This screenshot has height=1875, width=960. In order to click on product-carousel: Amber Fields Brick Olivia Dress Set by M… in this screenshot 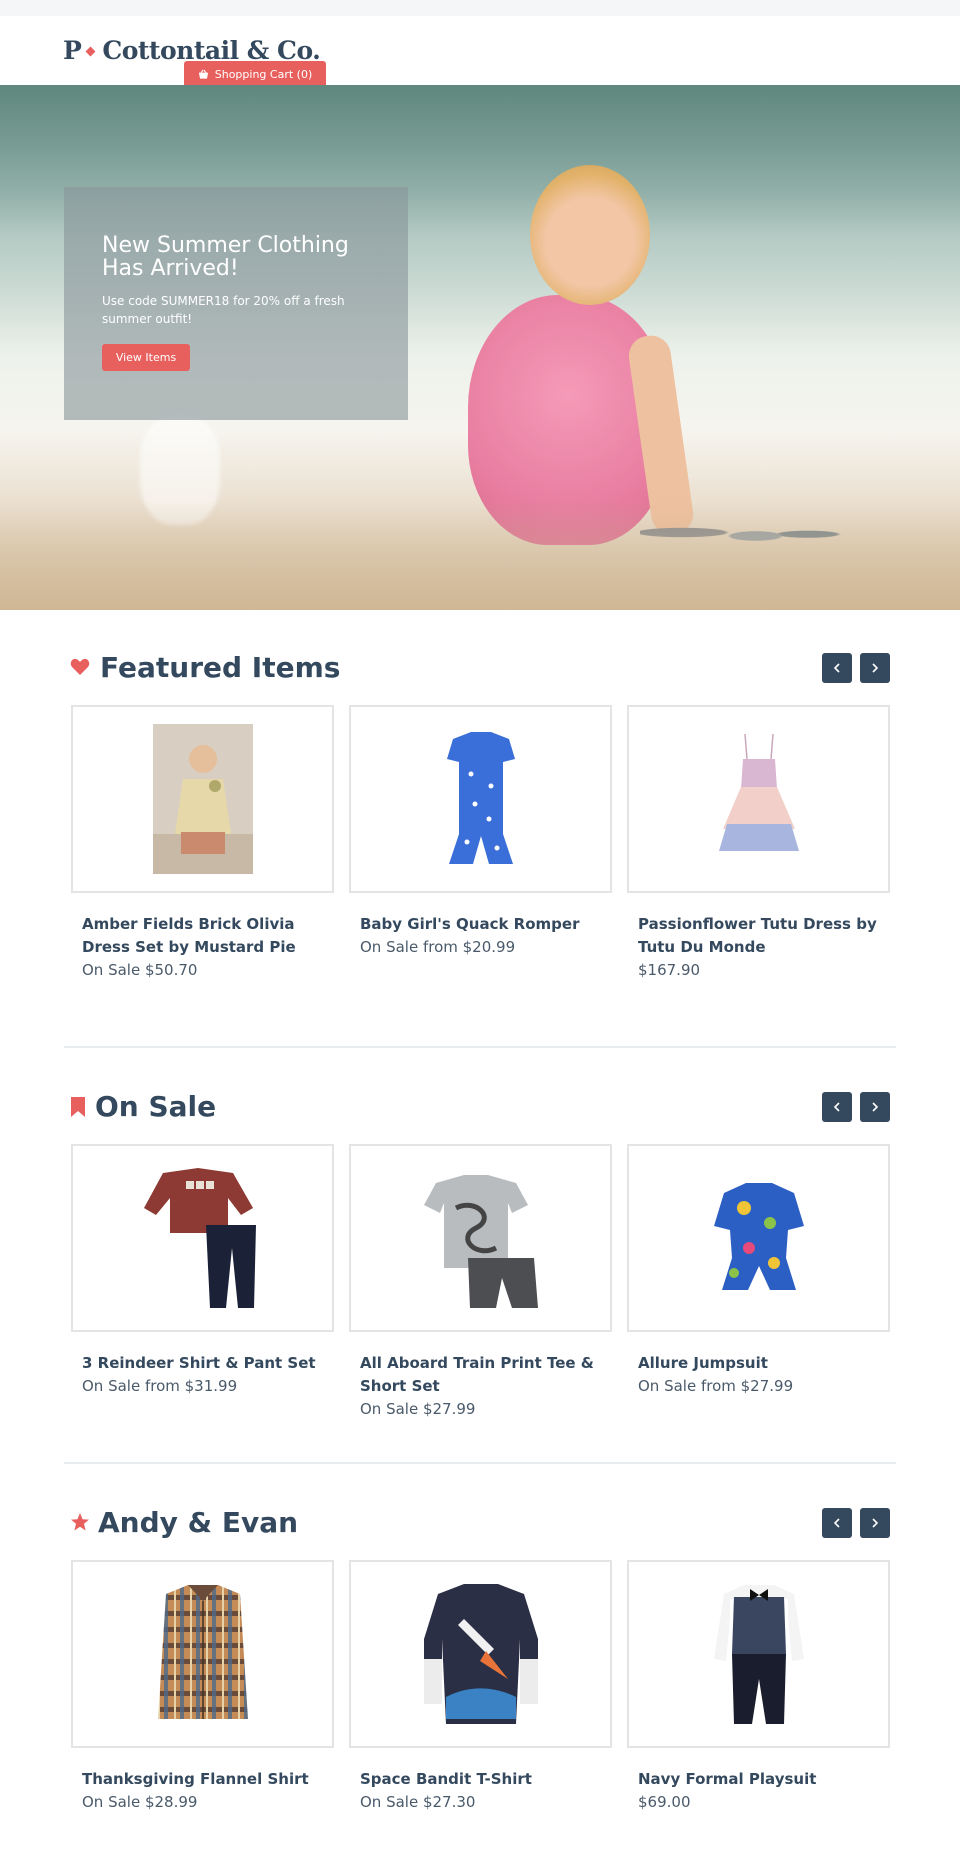, I will do `click(481, 842)`.